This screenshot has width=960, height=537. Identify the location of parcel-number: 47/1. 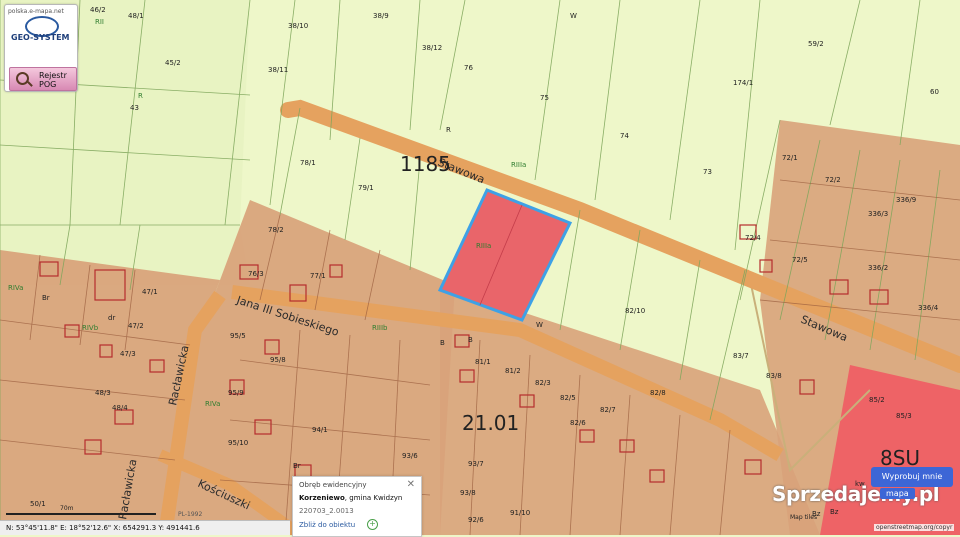
(150, 292).